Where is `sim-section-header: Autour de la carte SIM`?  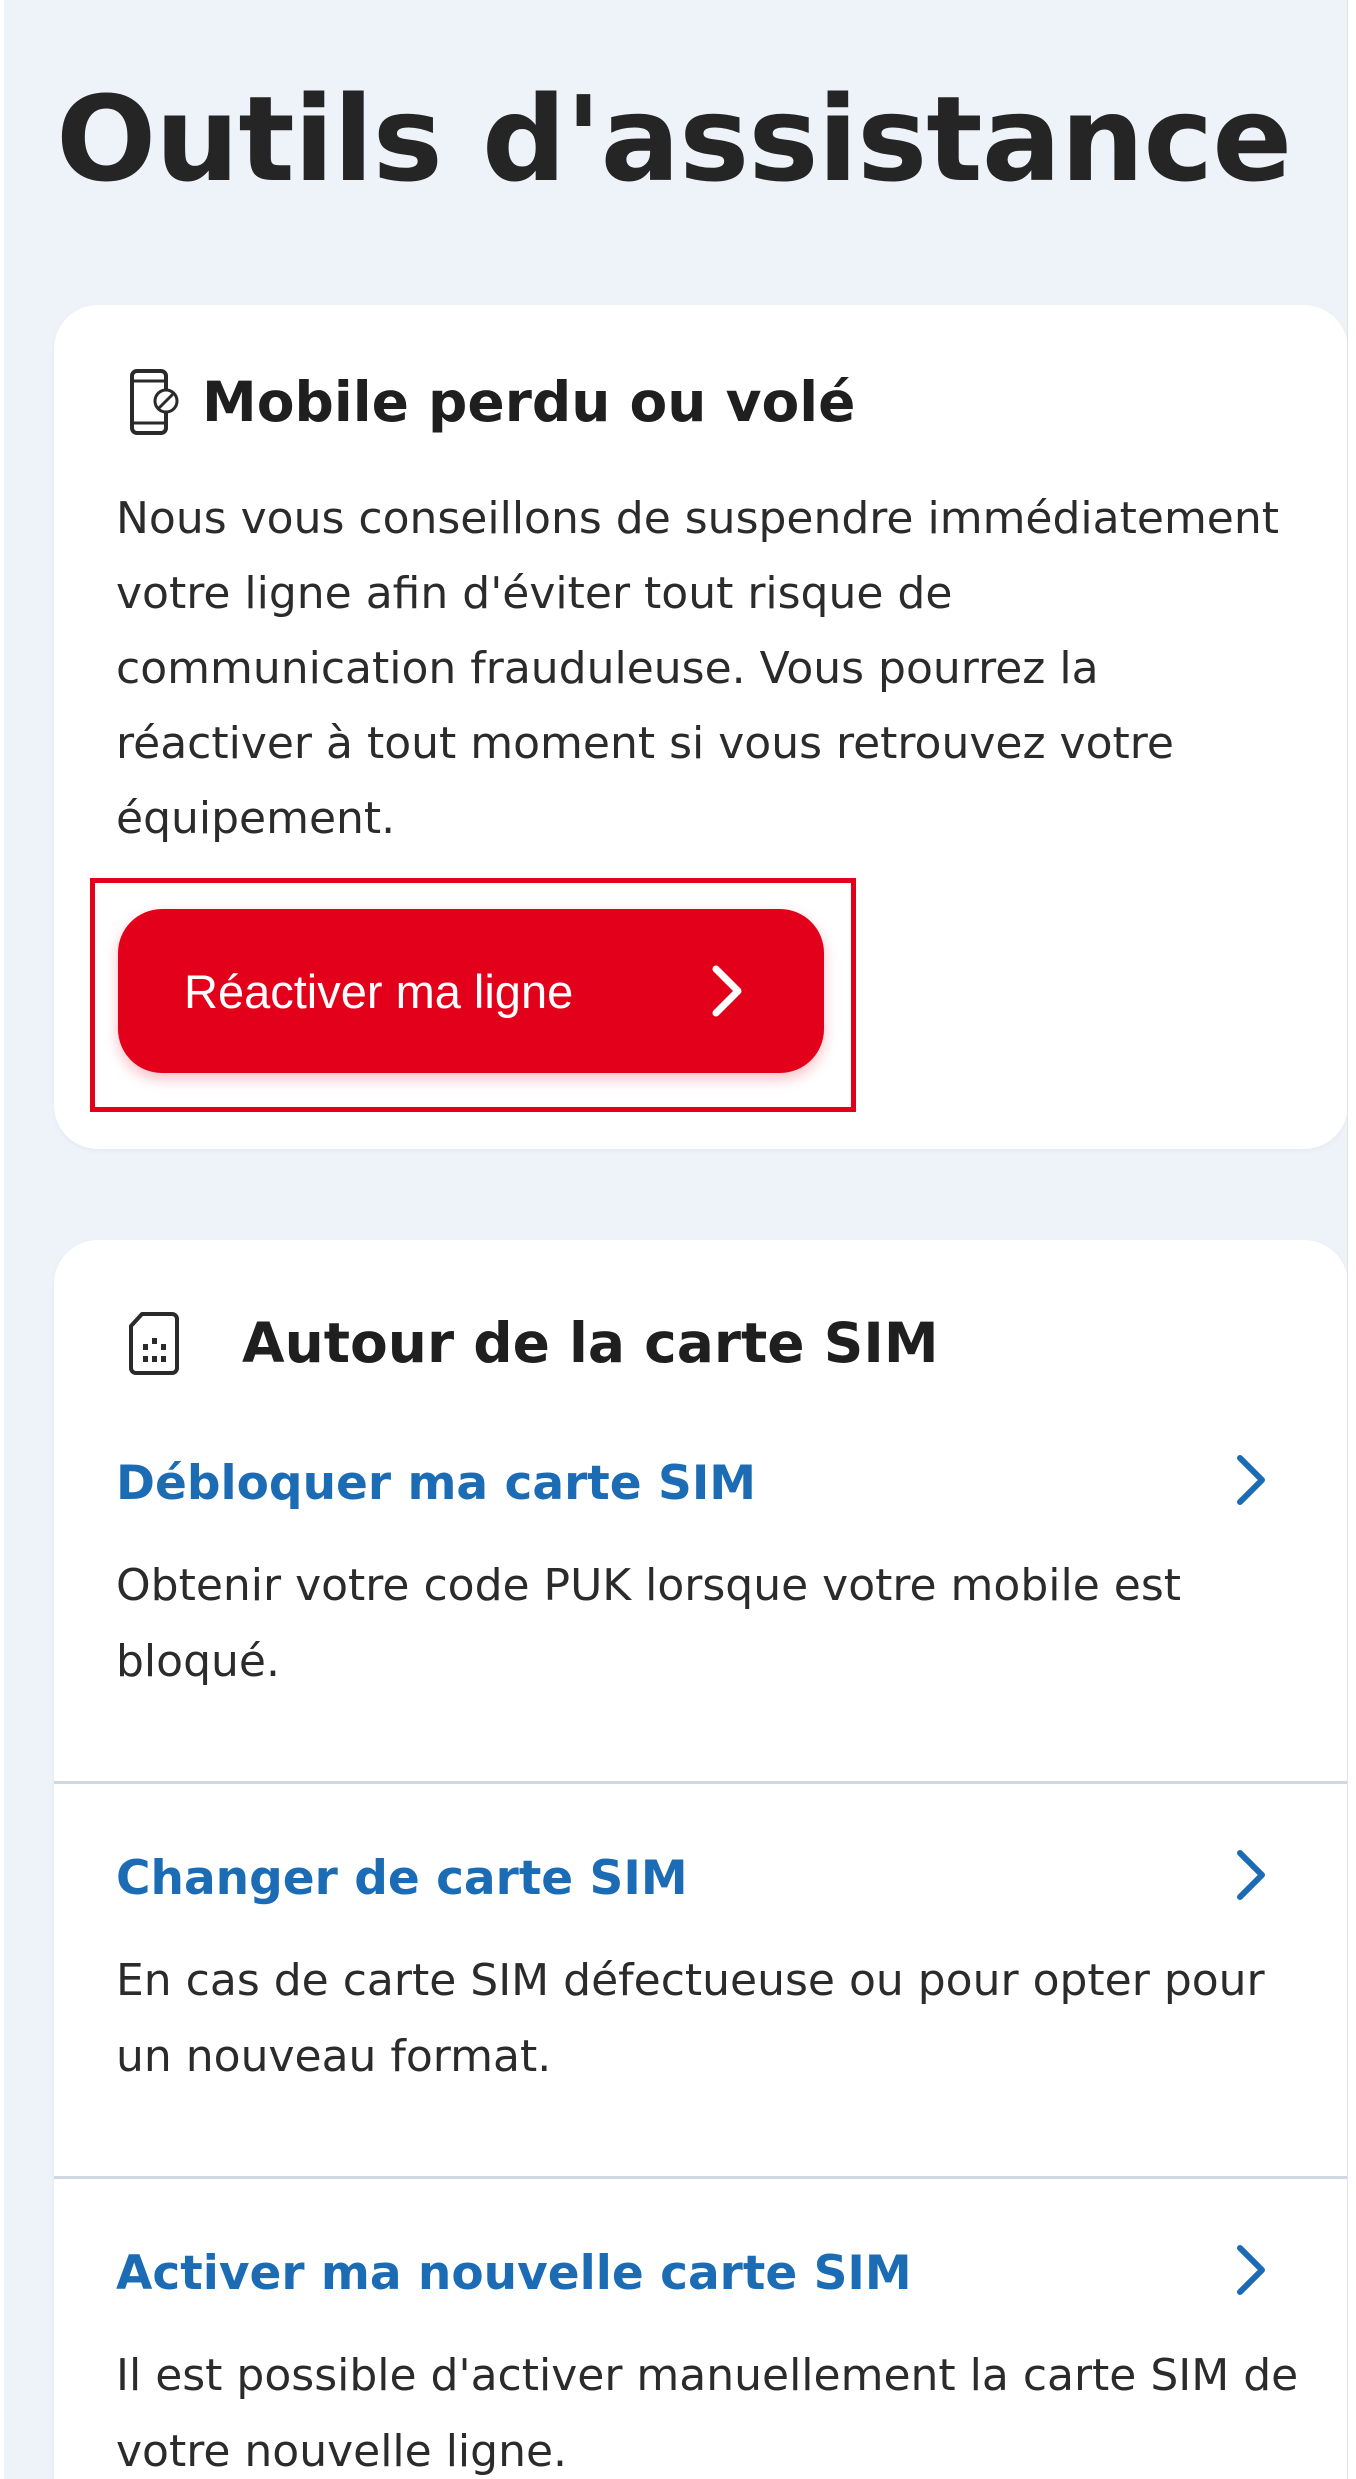 sim-section-header: Autour de la carte SIM is located at coordinates (532, 1343).